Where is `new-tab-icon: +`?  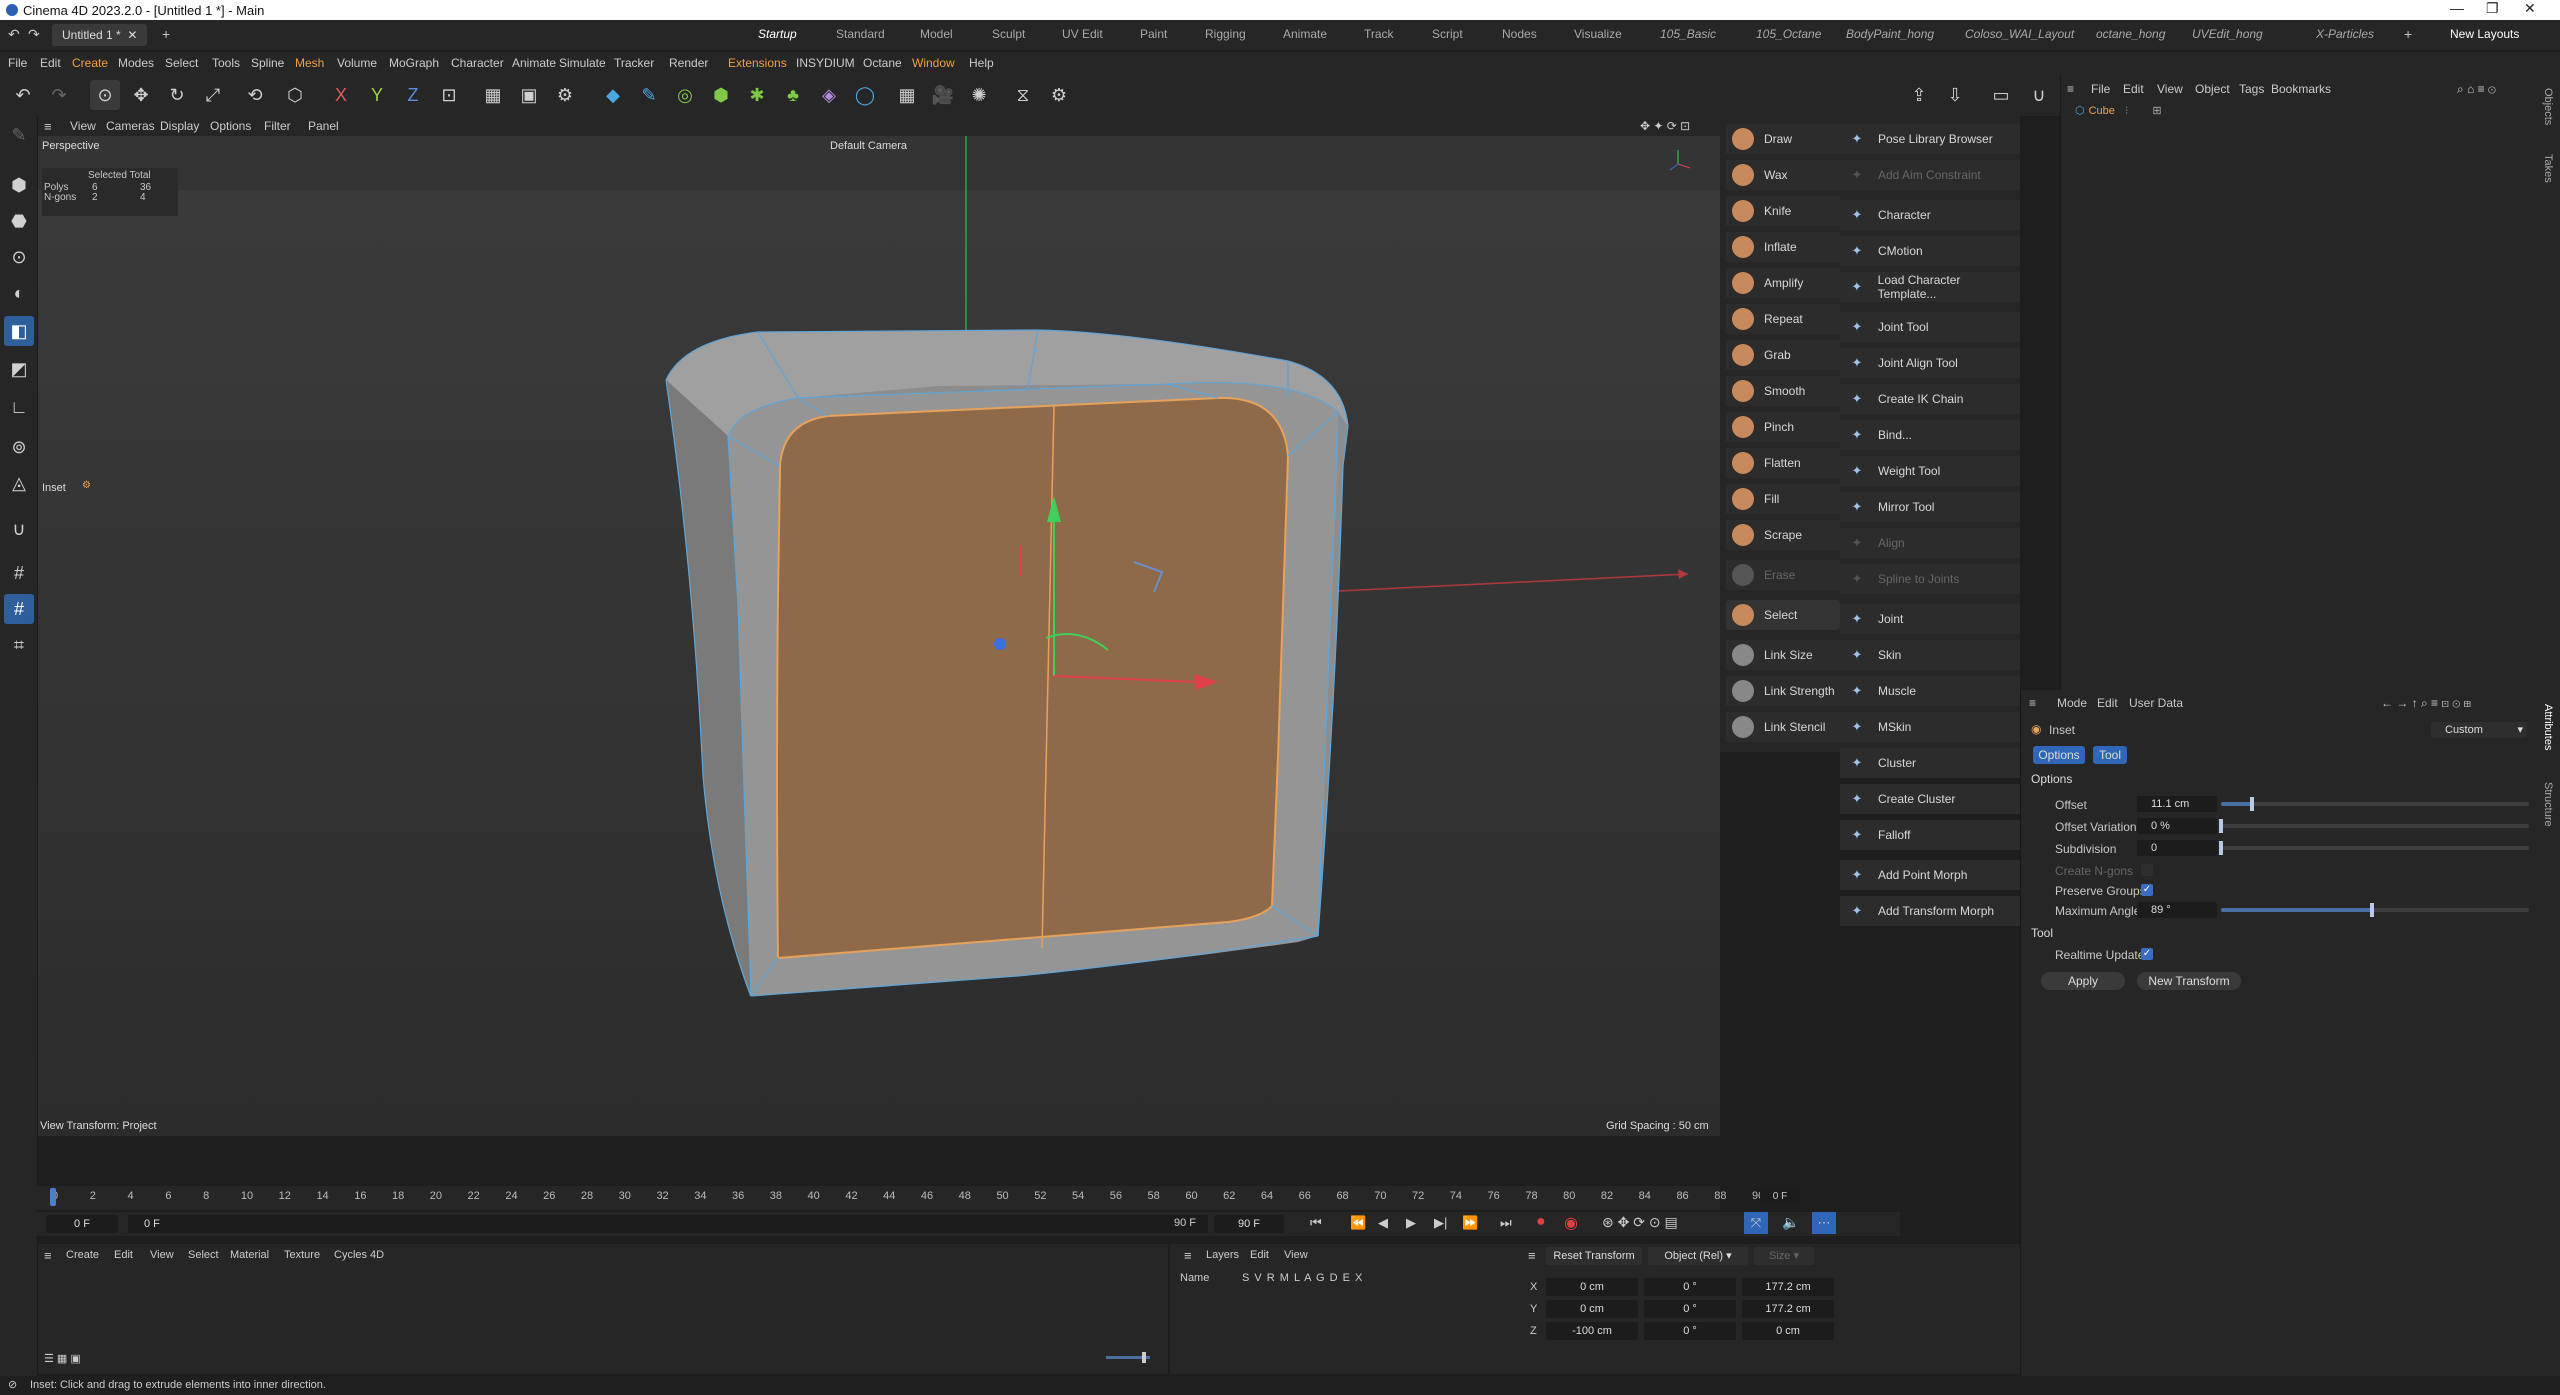 new-tab-icon: + is located at coordinates (166, 34).